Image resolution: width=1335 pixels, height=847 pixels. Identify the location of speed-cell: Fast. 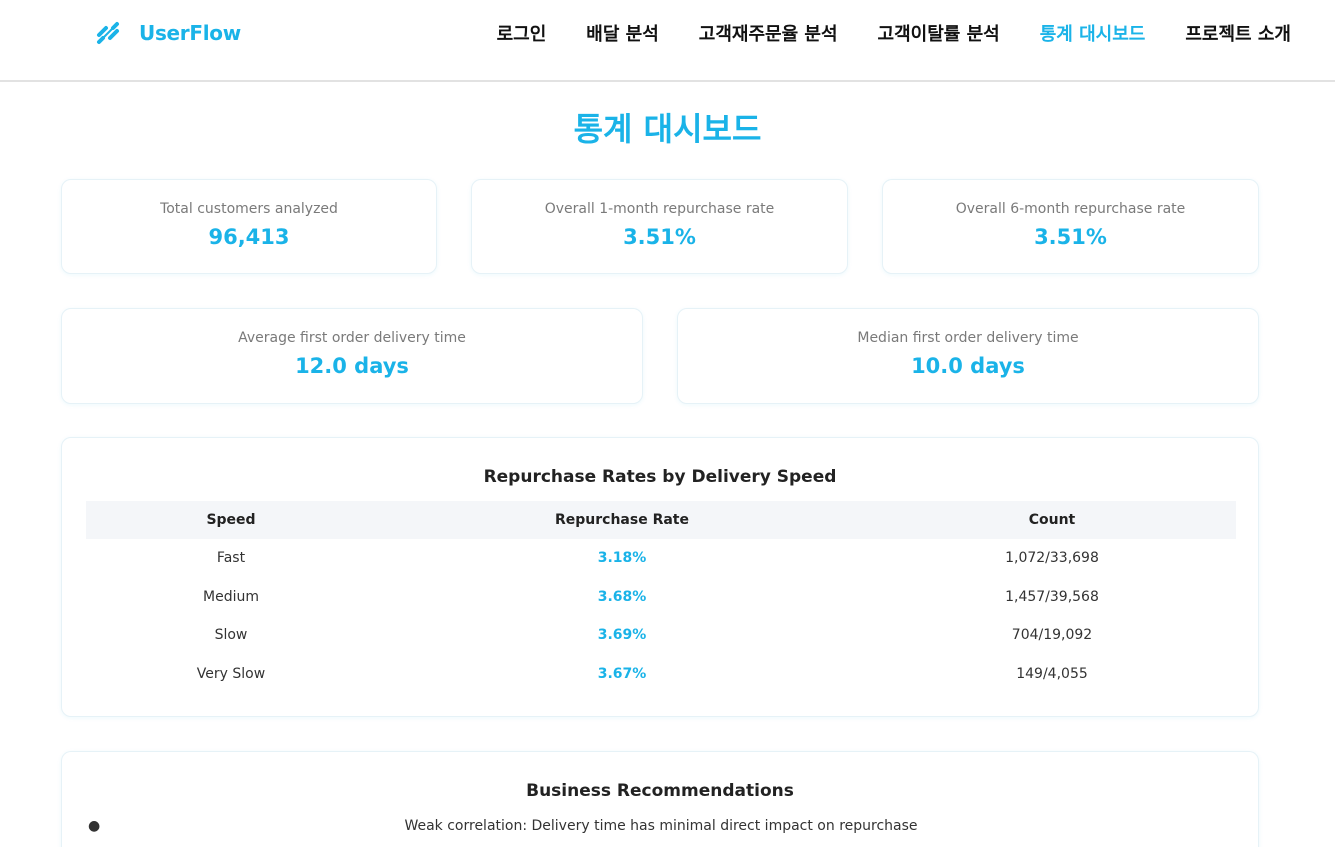
(231, 558).